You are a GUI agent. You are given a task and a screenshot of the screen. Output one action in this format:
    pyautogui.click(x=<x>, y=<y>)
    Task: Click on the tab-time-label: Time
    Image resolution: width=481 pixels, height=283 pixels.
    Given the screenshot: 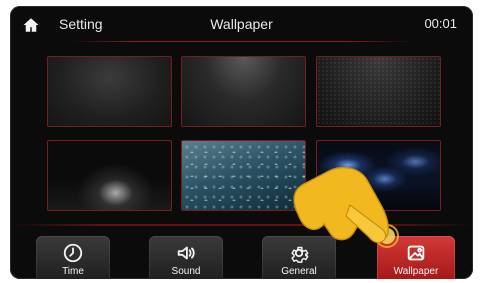 What is the action you would take?
    pyautogui.click(x=73, y=271)
    